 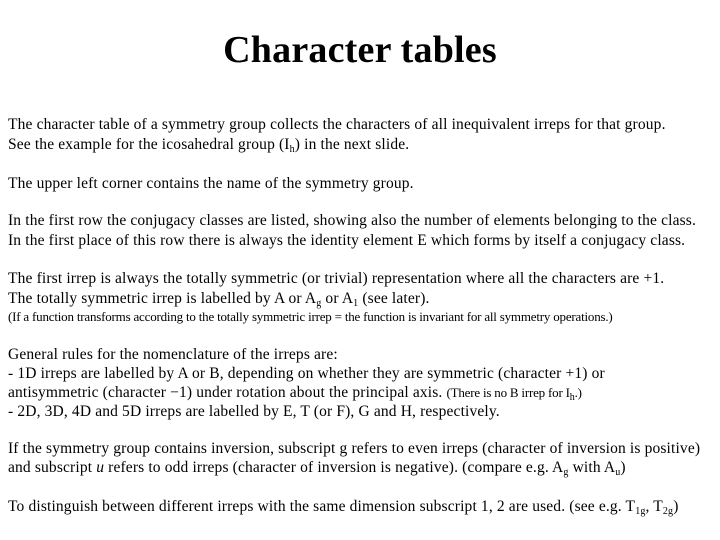 What do you see at coordinates (640, 511) in the screenshot?
I see `subscript: 1g` at bounding box center [640, 511].